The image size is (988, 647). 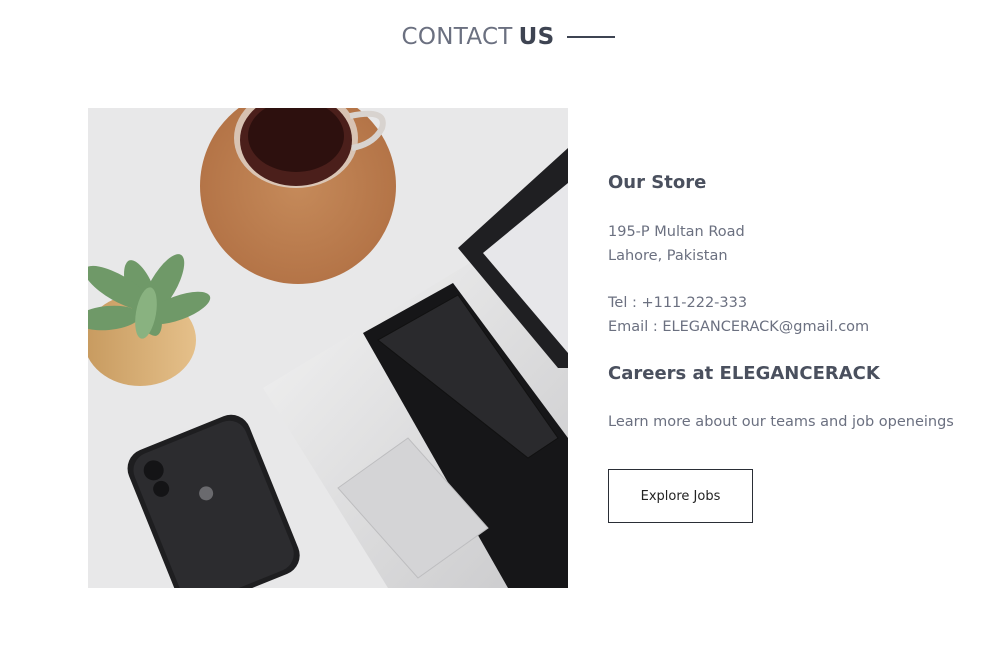 I want to click on store-address-line1: 195-P Multan Road, so click(x=676, y=232).